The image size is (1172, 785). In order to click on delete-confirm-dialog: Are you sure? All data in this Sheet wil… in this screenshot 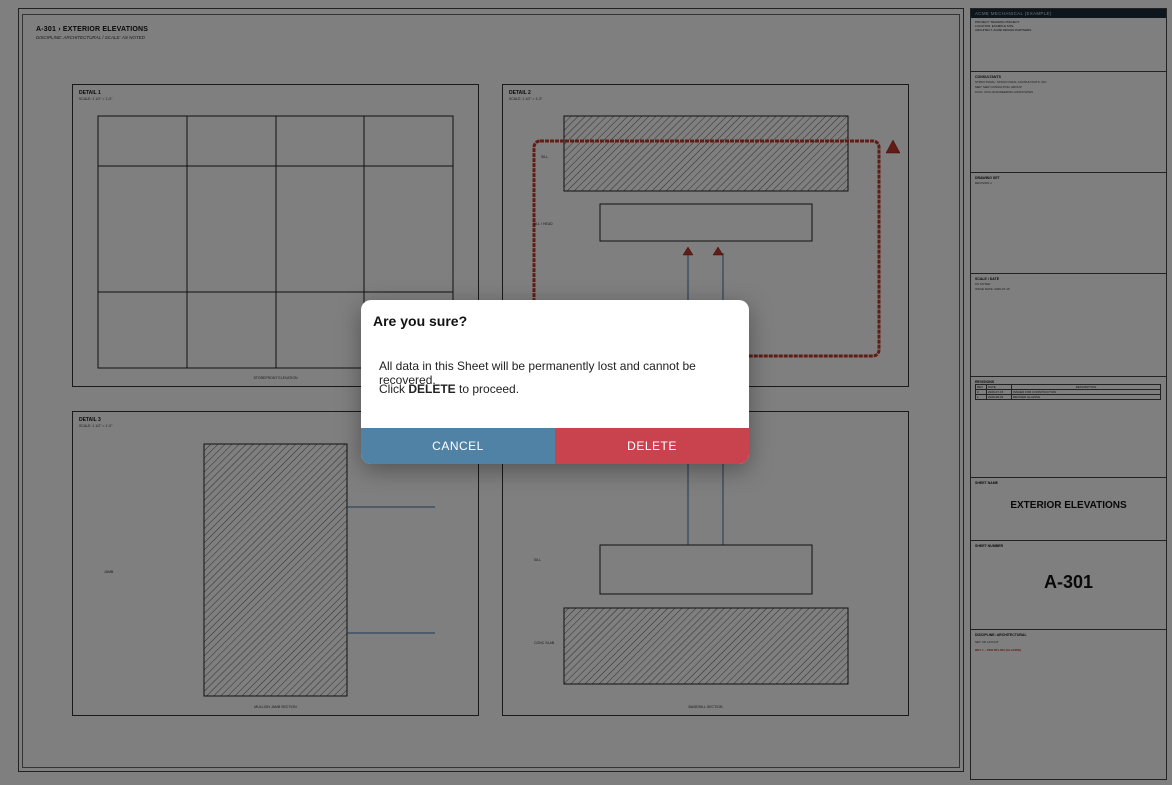, I will do `click(555, 382)`.